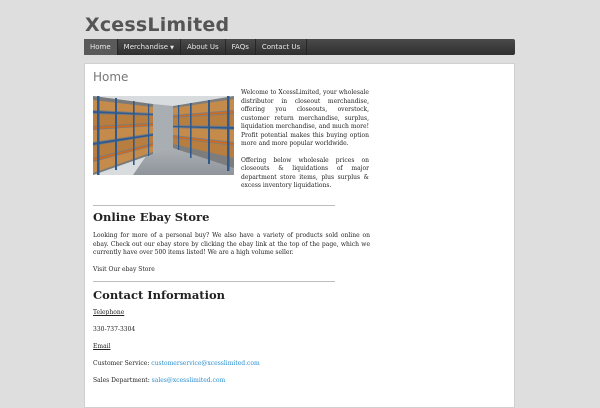 This screenshot has width=600, height=408. What do you see at coordinates (188, 380) in the screenshot?
I see `sales-email-link: sales@xcesslimited.com` at bounding box center [188, 380].